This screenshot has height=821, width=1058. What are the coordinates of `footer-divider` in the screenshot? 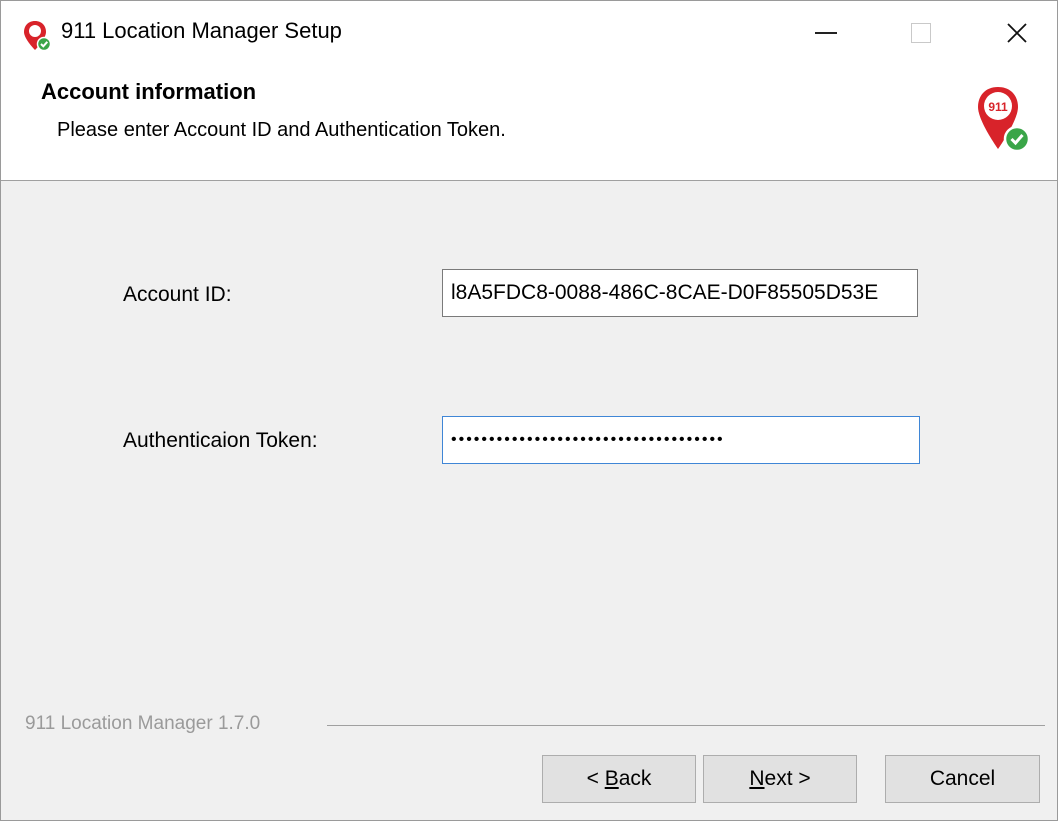 It's located at (686, 725).